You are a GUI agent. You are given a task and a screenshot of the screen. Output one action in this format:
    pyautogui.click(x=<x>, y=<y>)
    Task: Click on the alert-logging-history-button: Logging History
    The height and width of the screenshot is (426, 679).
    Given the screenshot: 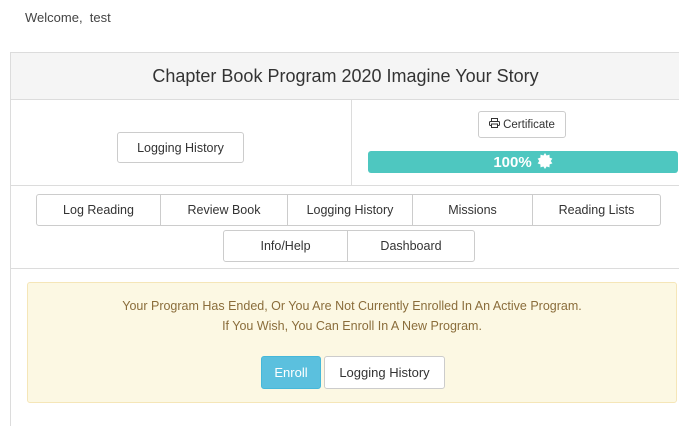 What is the action you would take?
    pyautogui.click(x=384, y=372)
    